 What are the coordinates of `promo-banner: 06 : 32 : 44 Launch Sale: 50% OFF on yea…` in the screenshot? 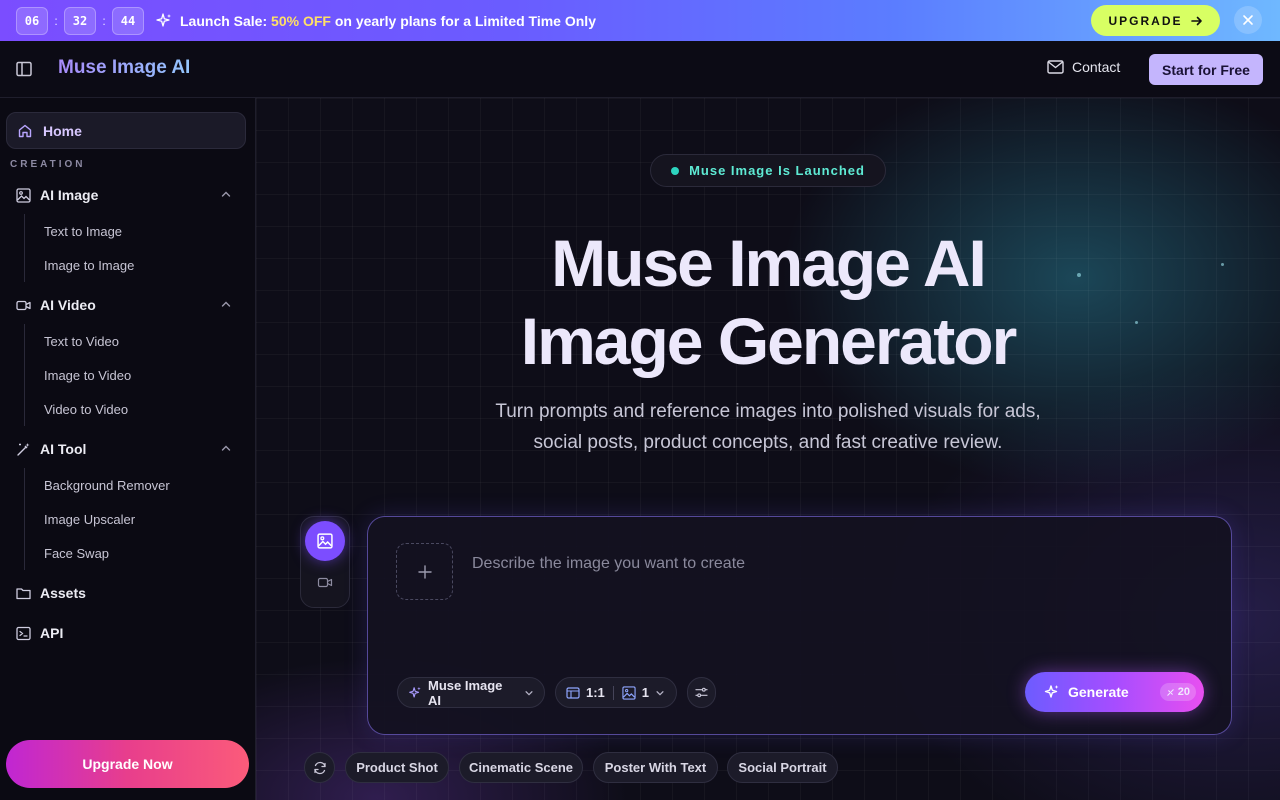 It's located at (640, 20).